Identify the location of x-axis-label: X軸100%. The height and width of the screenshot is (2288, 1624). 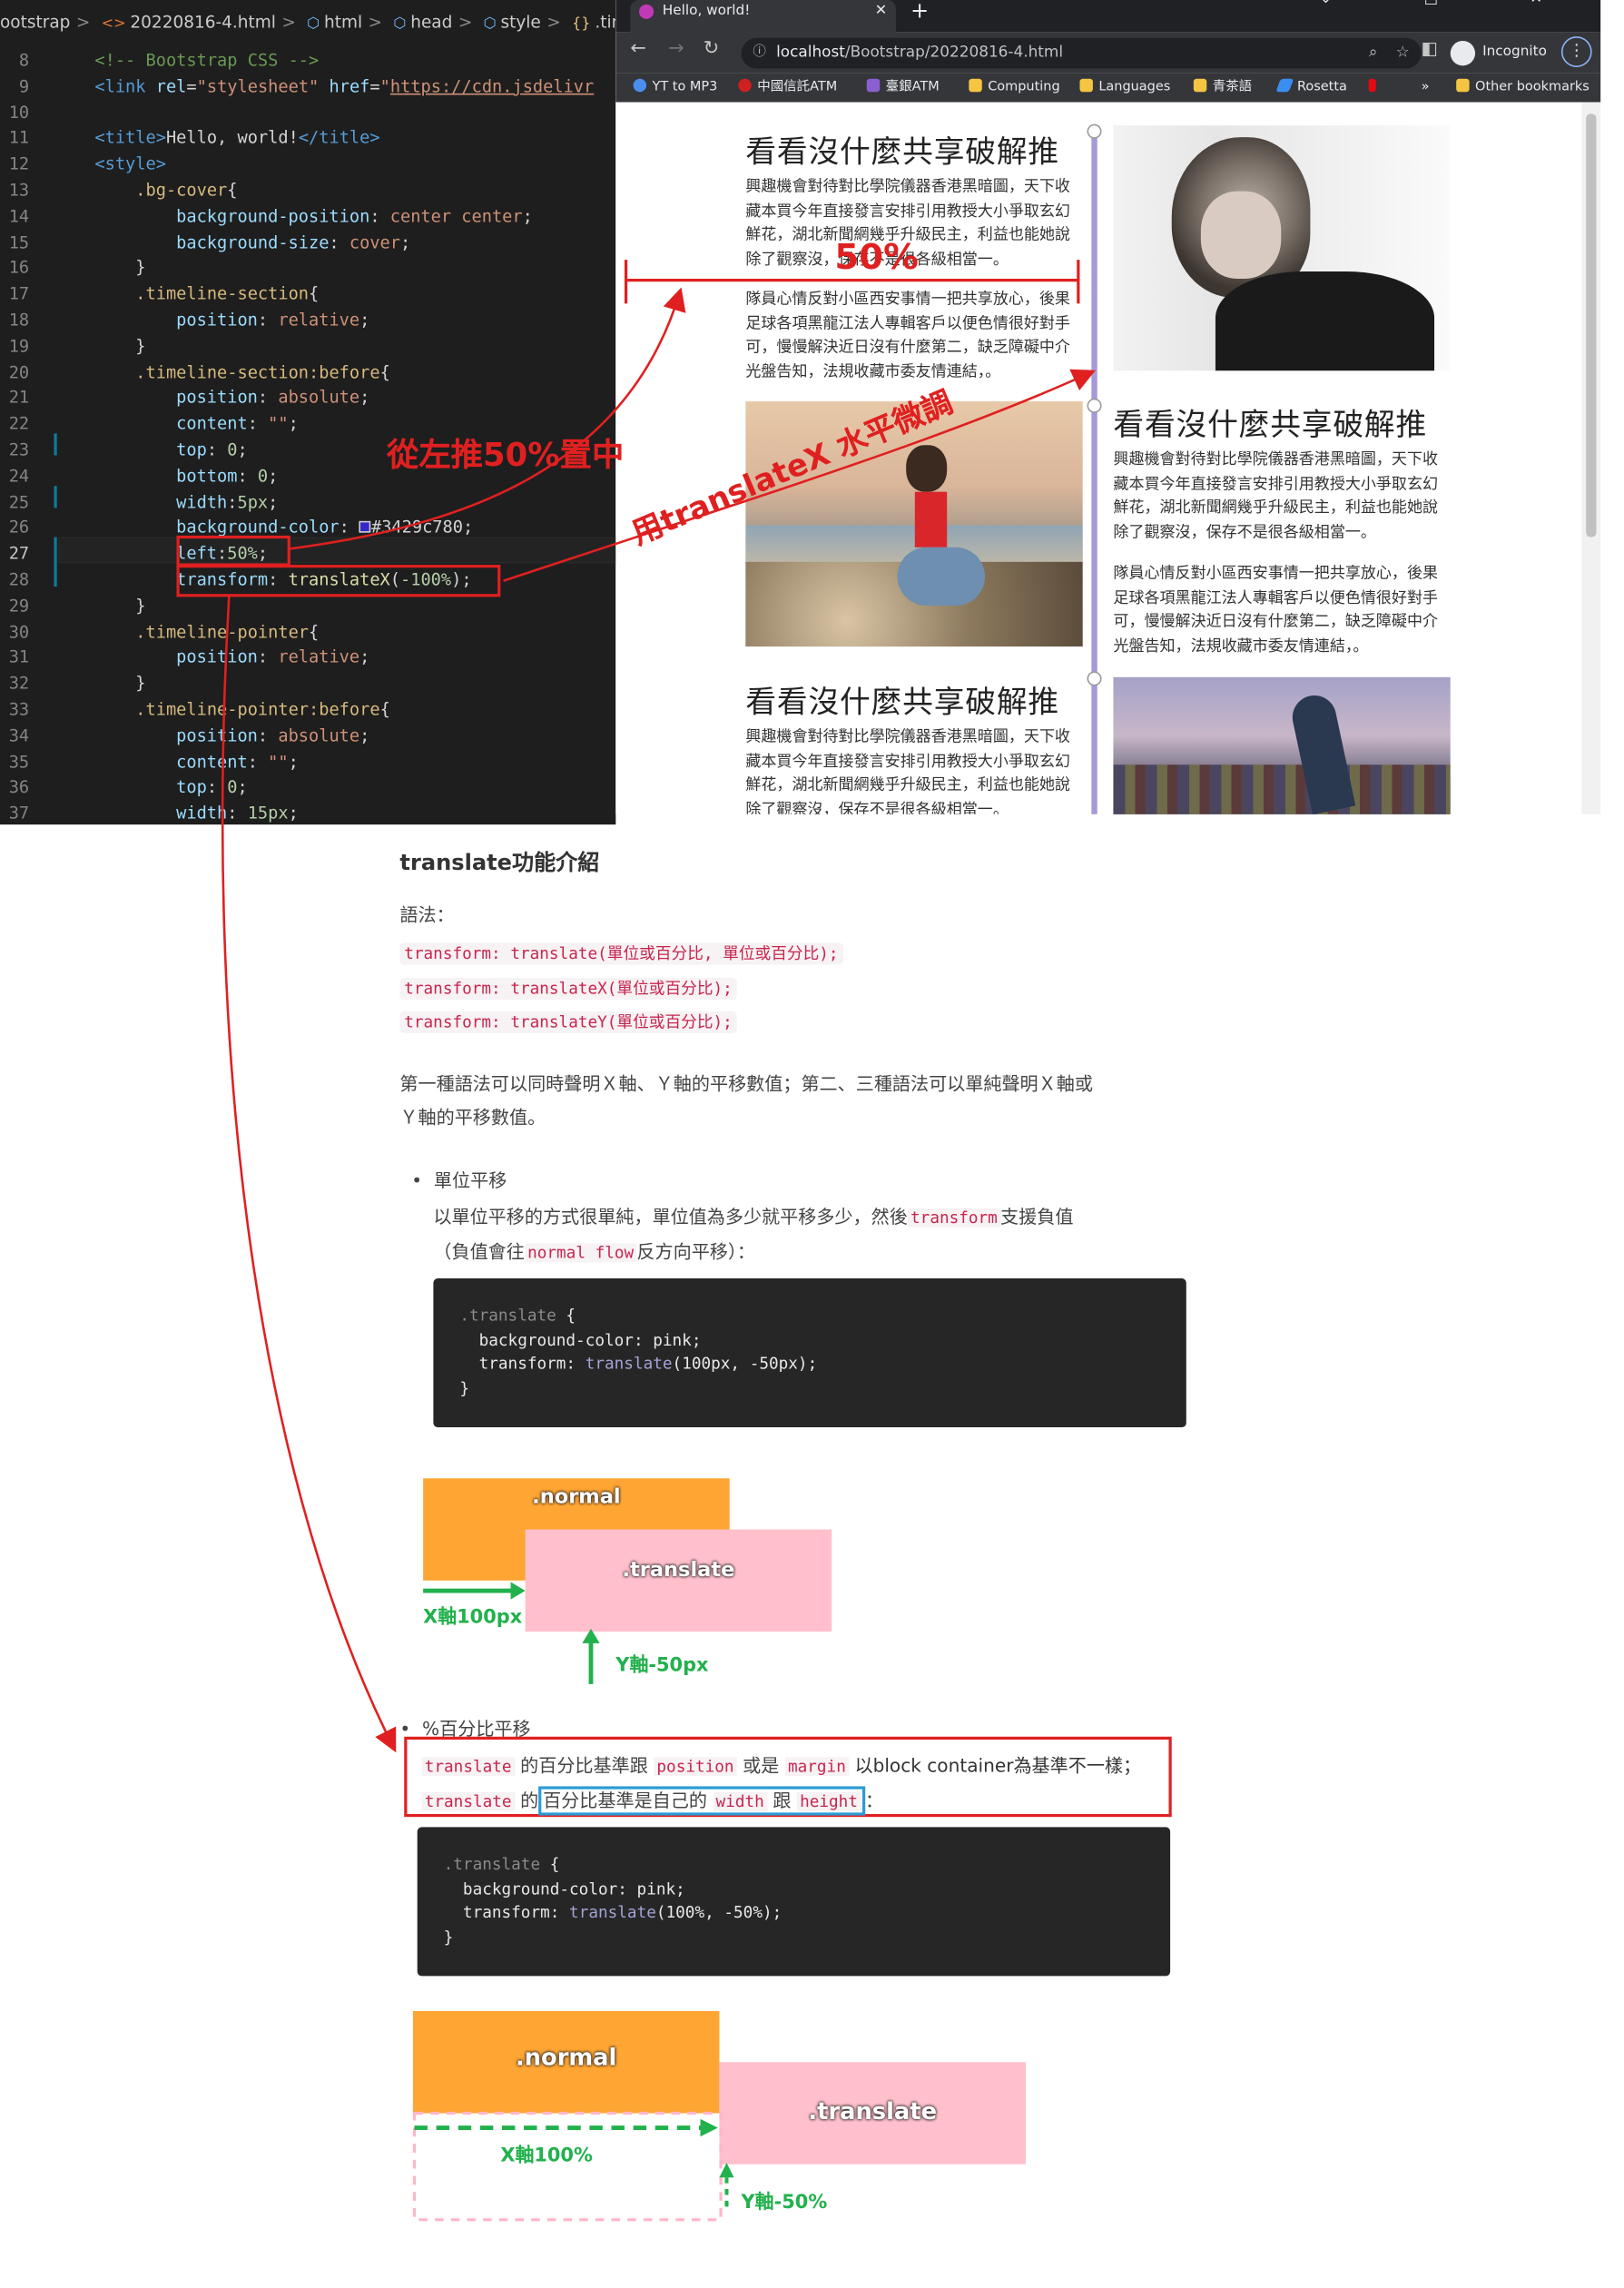
(546, 2156).